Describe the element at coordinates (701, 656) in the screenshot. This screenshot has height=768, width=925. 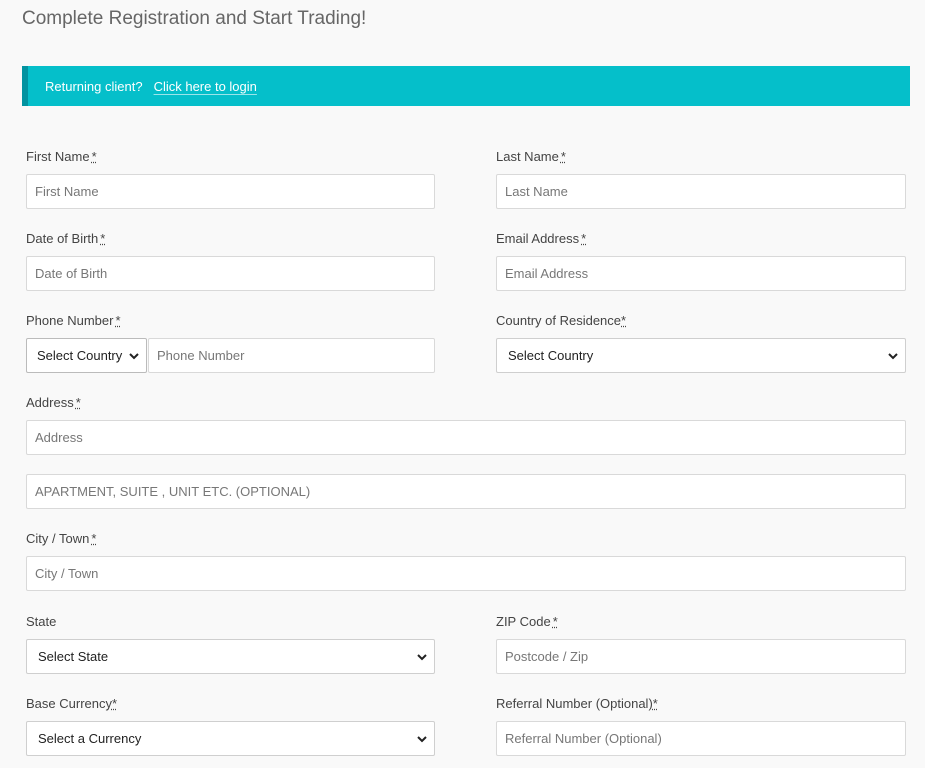
I see `zip-input: Postcode / Zip` at that location.